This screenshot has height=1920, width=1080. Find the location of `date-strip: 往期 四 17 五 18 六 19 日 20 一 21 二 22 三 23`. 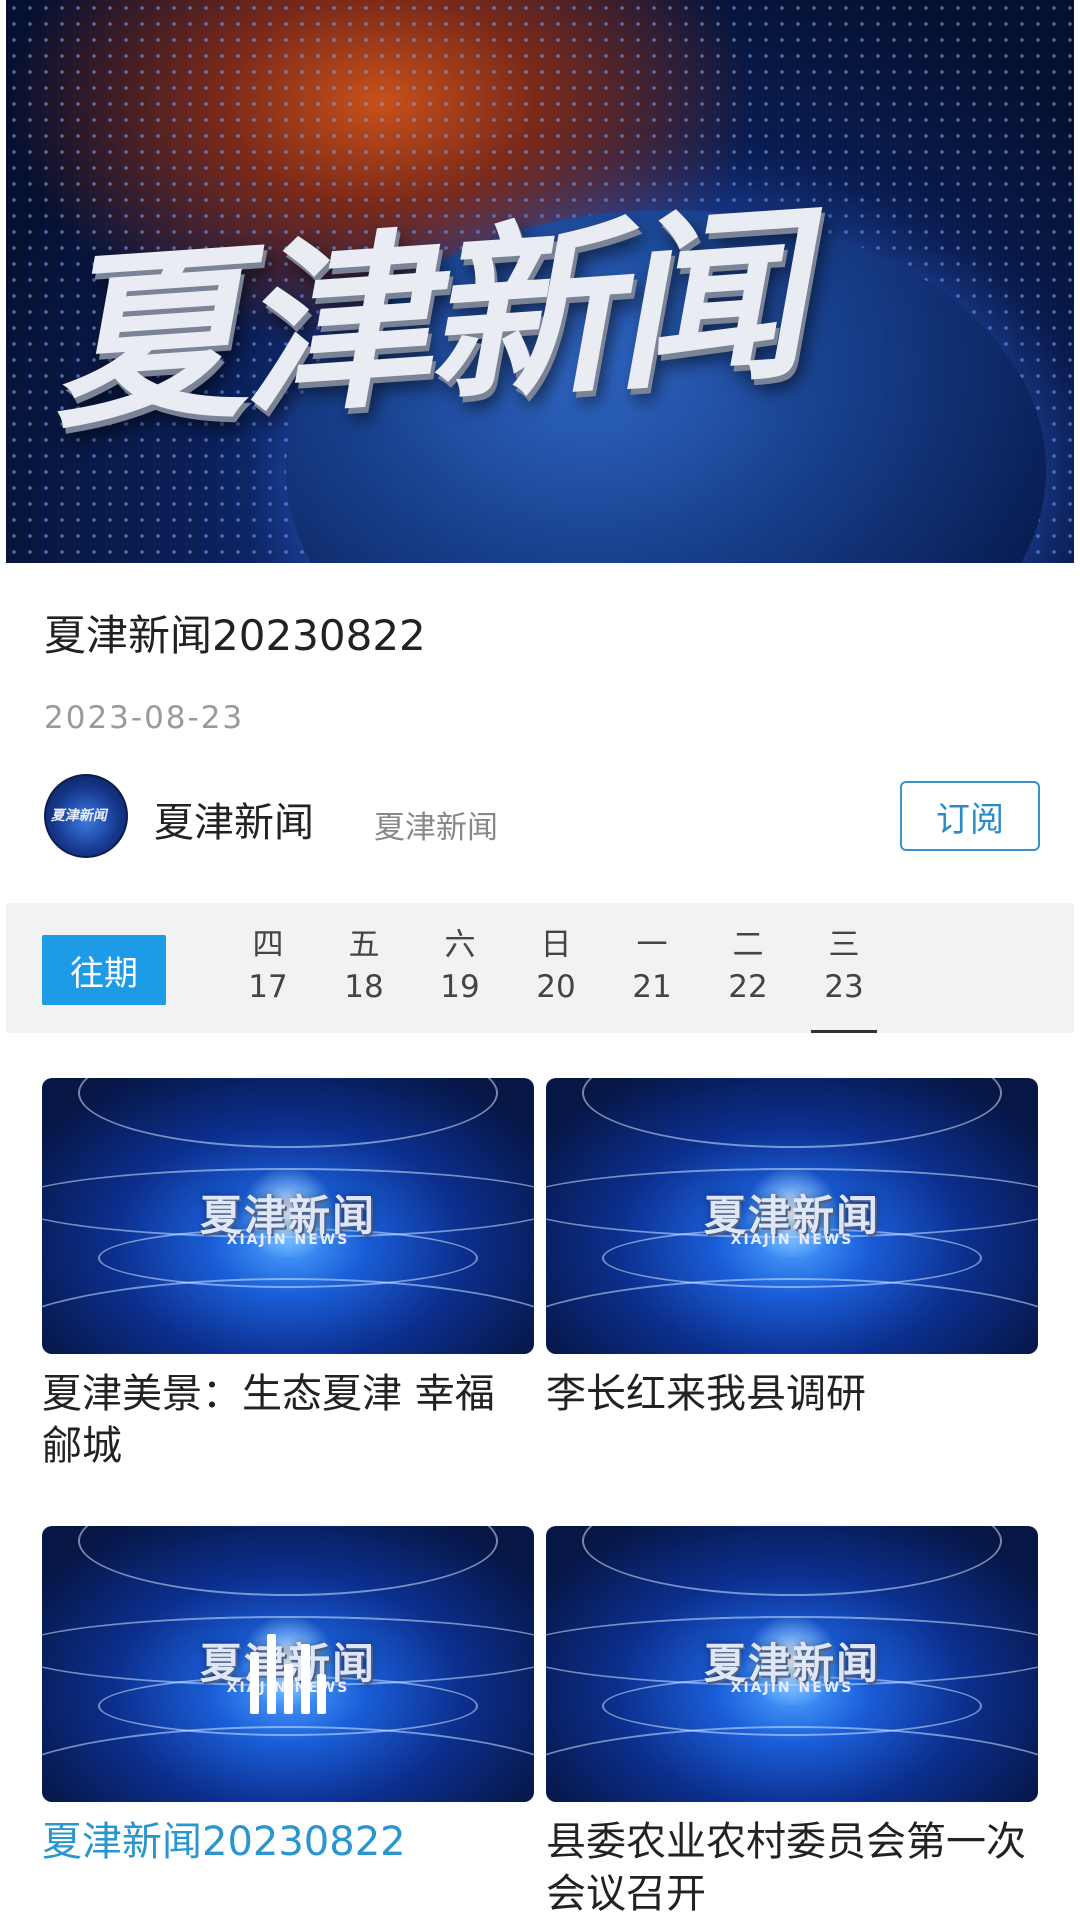

date-strip: 往期 四 17 五 18 六 19 日 20 一 21 二 22 三 23 is located at coordinates (540, 968).